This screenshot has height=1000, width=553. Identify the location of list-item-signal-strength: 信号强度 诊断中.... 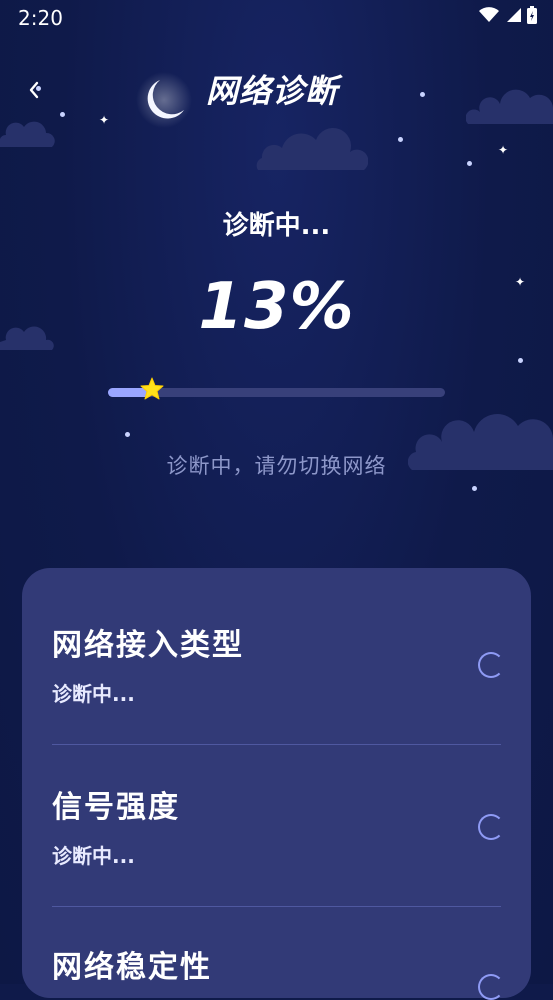
(277, 825).